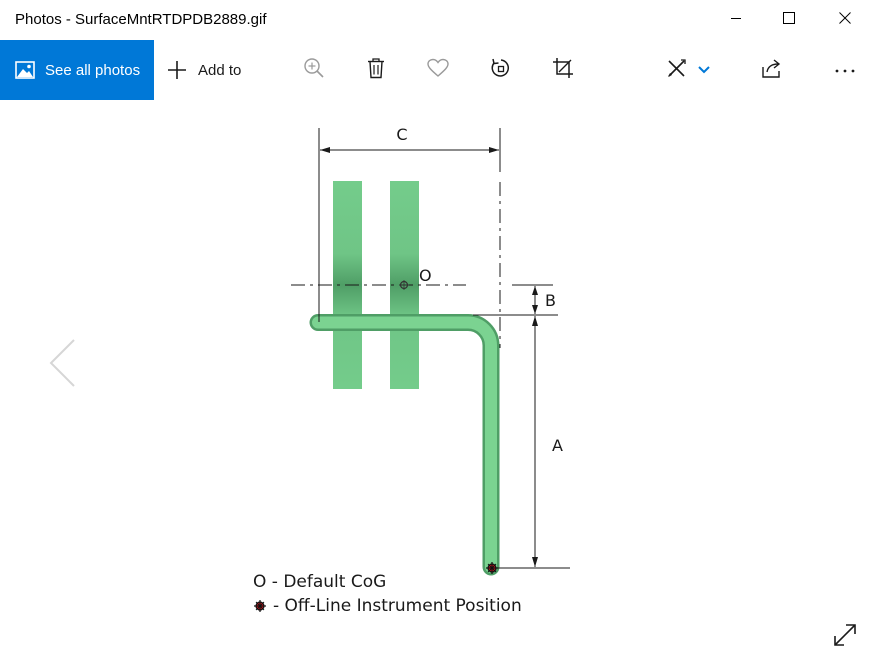 The image size is (875, 664). I want to click on edit-create-button, so click(691, 70).